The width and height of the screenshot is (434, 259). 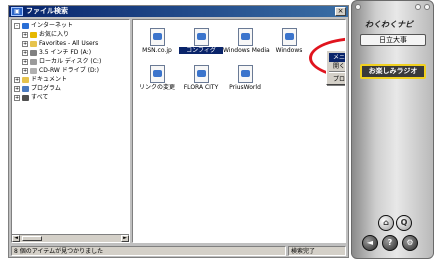 I want to click on programs-icon, so click(x=25, y=89).